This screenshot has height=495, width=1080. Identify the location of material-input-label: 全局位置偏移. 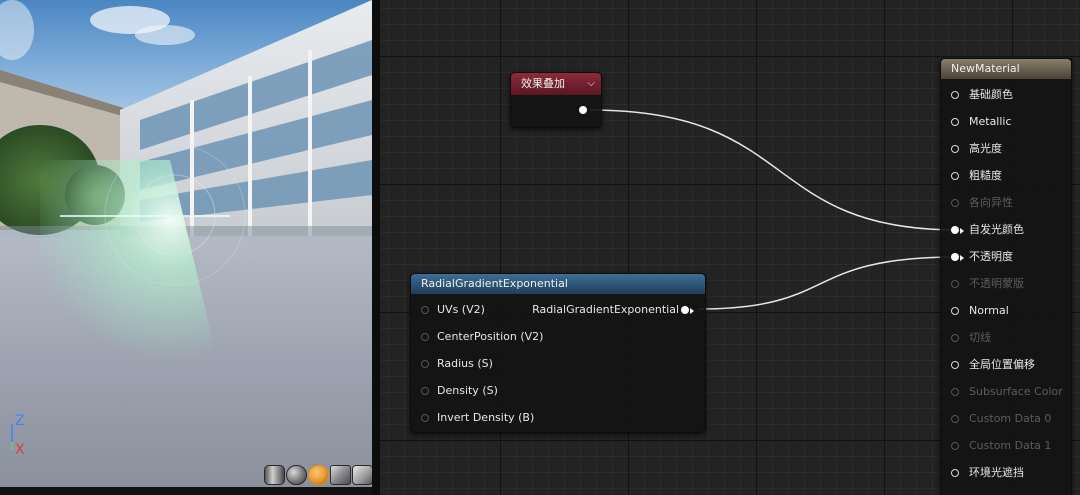
(1002, 364).